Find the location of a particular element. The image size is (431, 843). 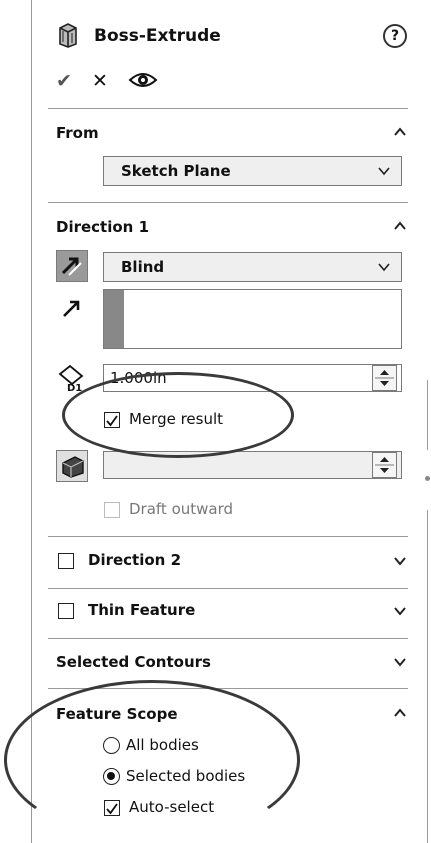

splitter-handle is located at coordinates (427, 478).